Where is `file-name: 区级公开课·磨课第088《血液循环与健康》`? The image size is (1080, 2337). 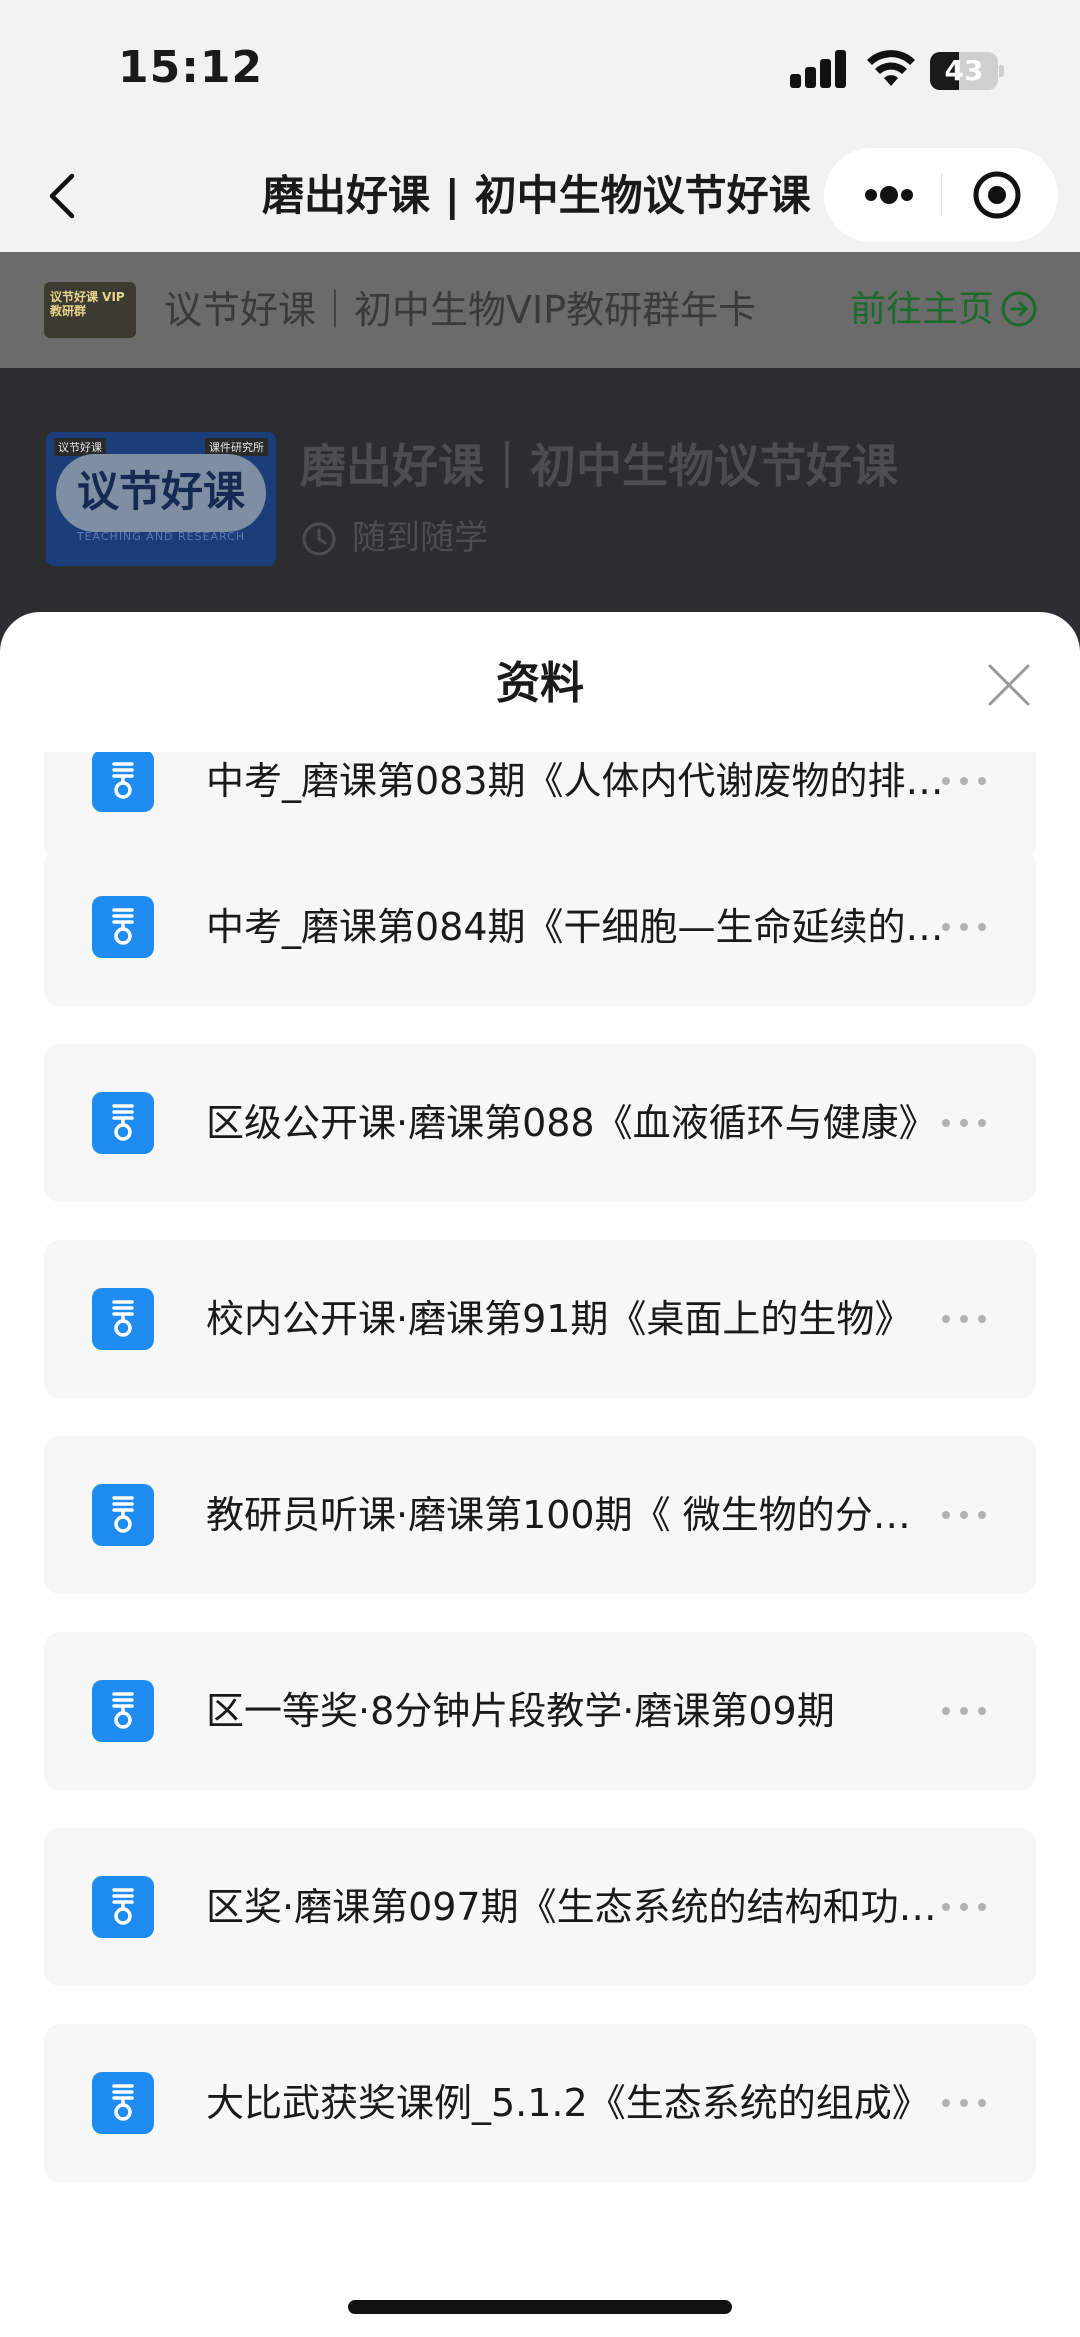 file-name: 区级公开课·磨课第088《血液循环与健康》 is located at coordinates (571, 1123).